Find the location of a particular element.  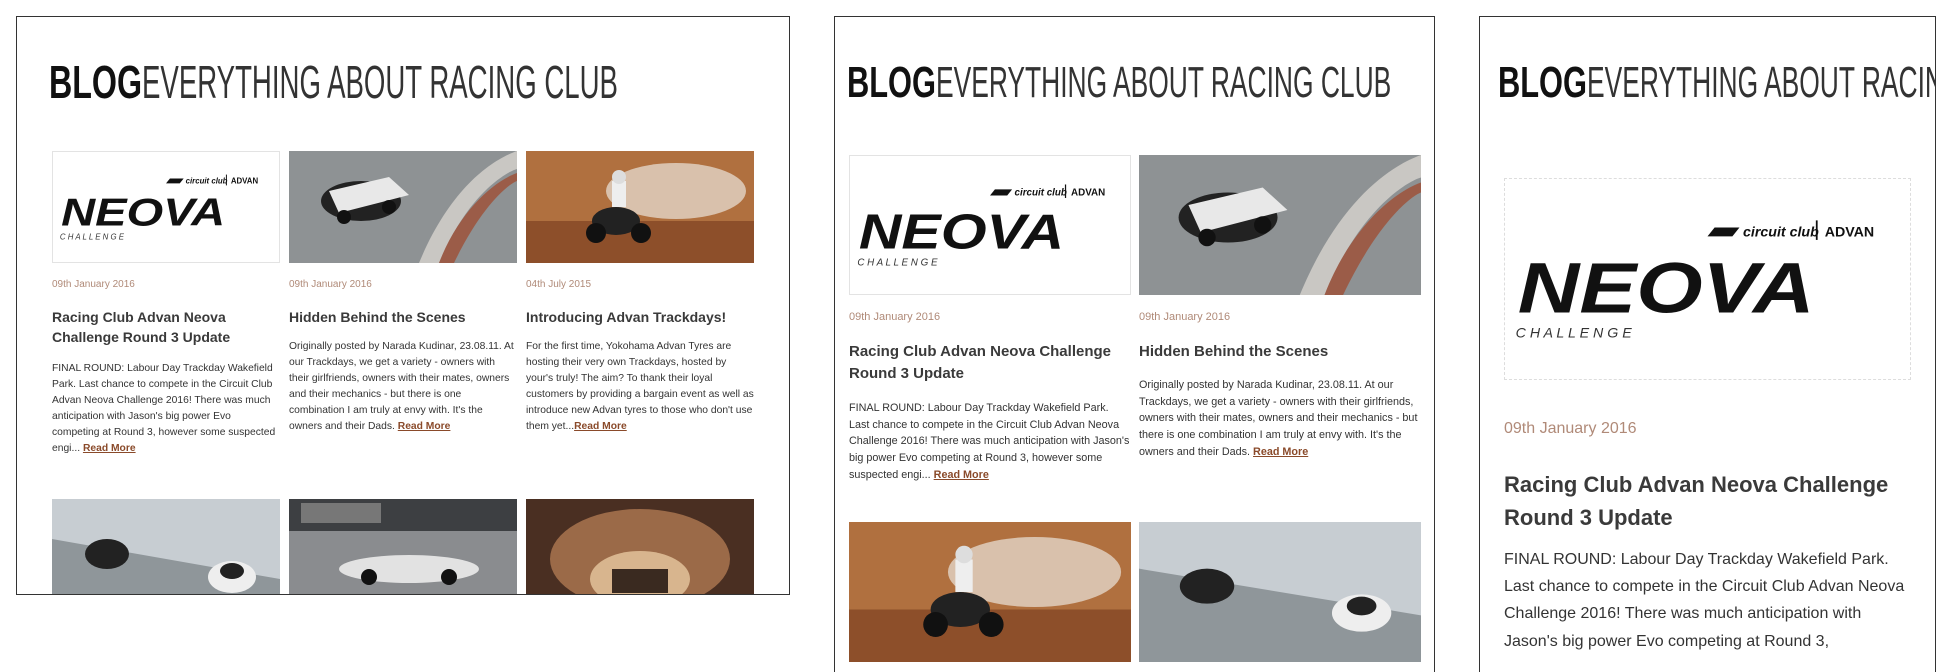

le-mans-car-thumbnail is located at coordinates (403, 546).